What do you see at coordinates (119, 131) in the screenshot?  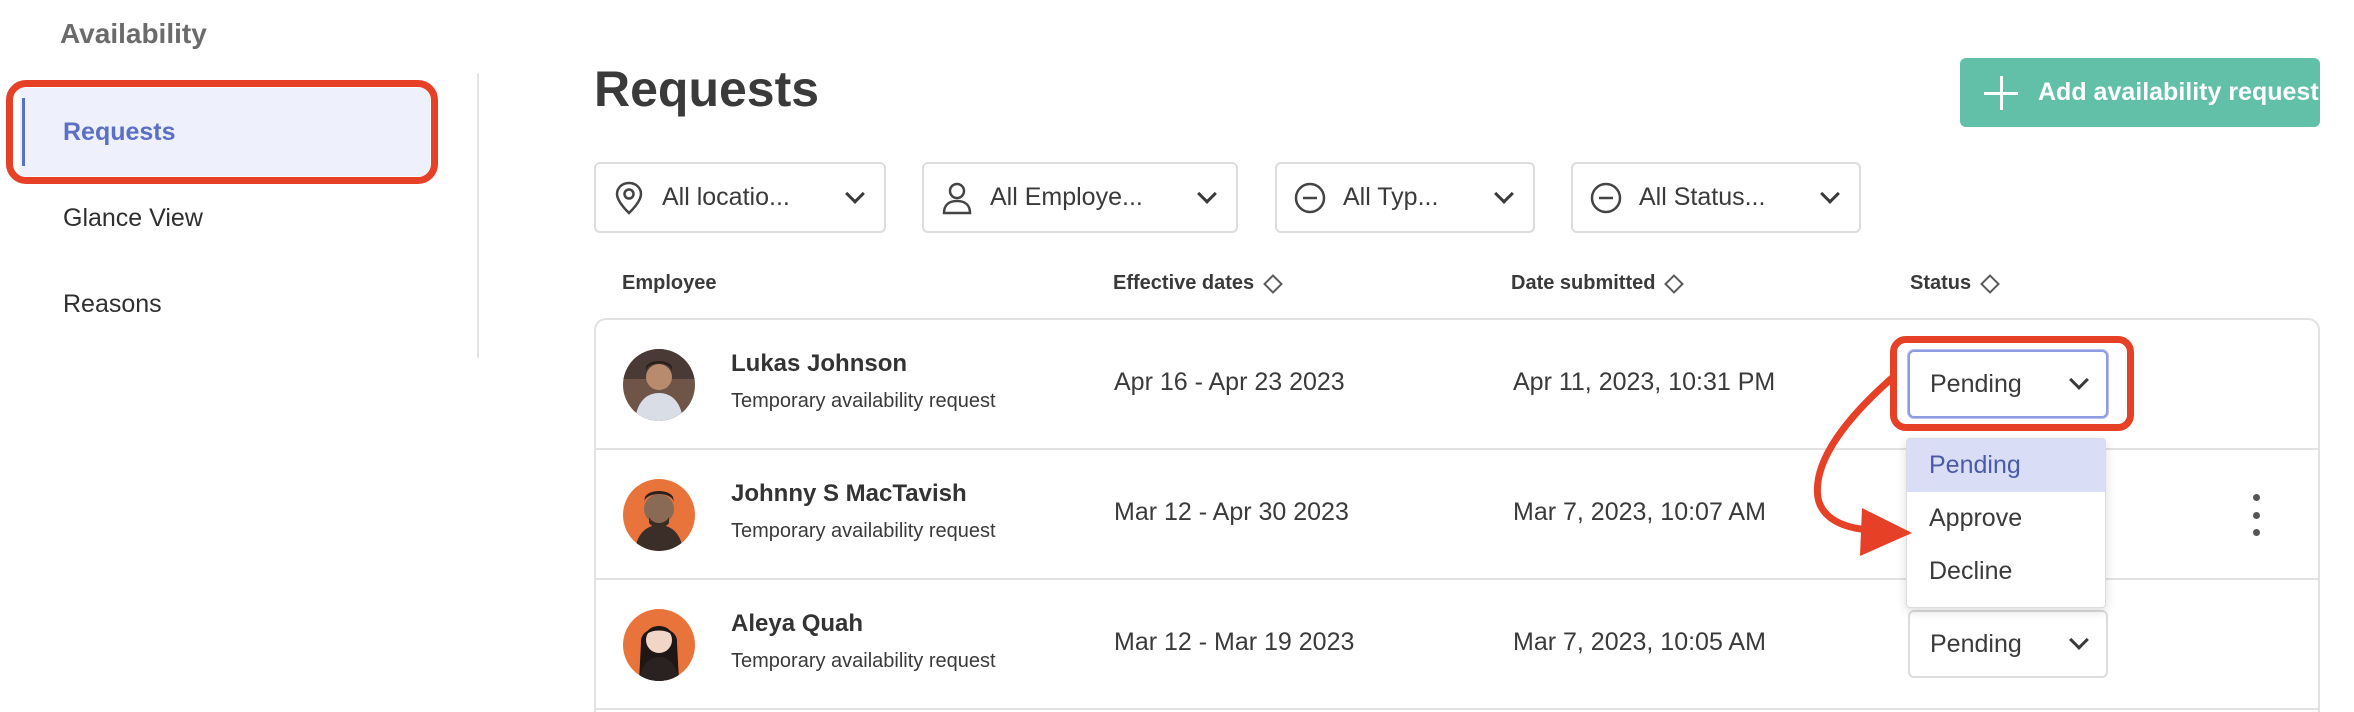 I see `sidebar-item-label: Requests` at bounding box center [119, 131].